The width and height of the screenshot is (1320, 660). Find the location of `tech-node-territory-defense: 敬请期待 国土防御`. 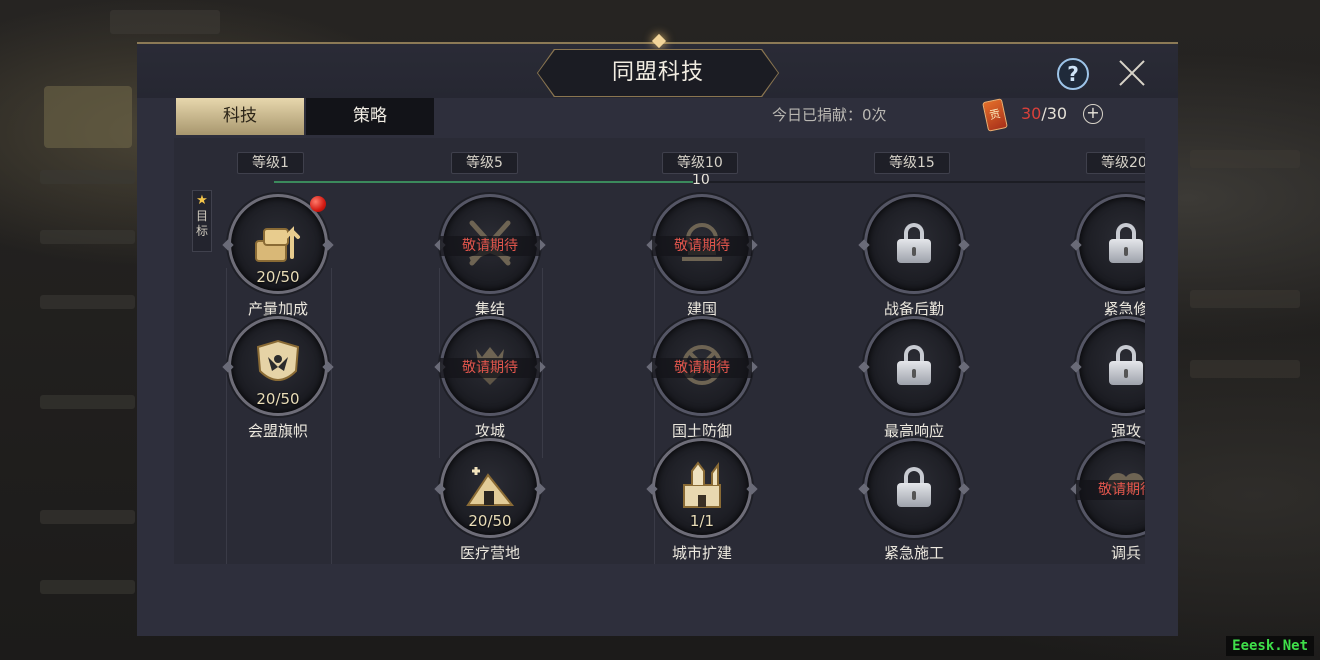

tech-node-territory-defense: 敬请期待 国土防御 is located at coordinates (702, 378).